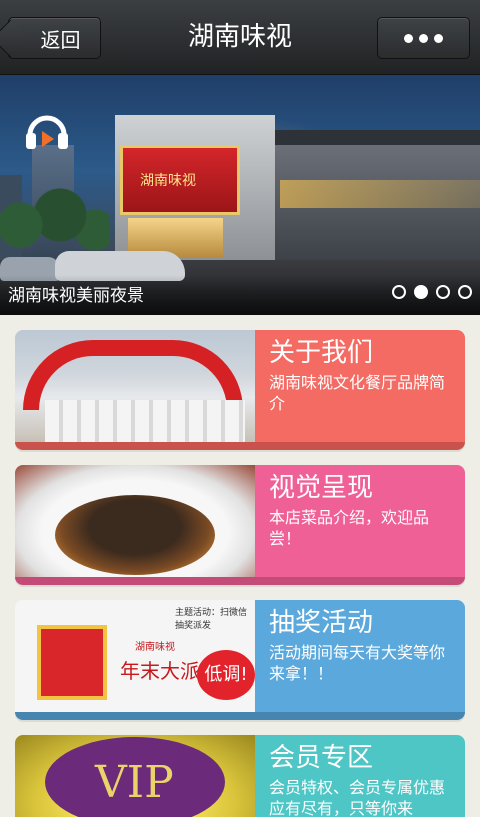  I want to click on card-member-zone: VIP 会员专区 会员特权、会员专属优惠应有尽有，只等你来, so click(240, 776).